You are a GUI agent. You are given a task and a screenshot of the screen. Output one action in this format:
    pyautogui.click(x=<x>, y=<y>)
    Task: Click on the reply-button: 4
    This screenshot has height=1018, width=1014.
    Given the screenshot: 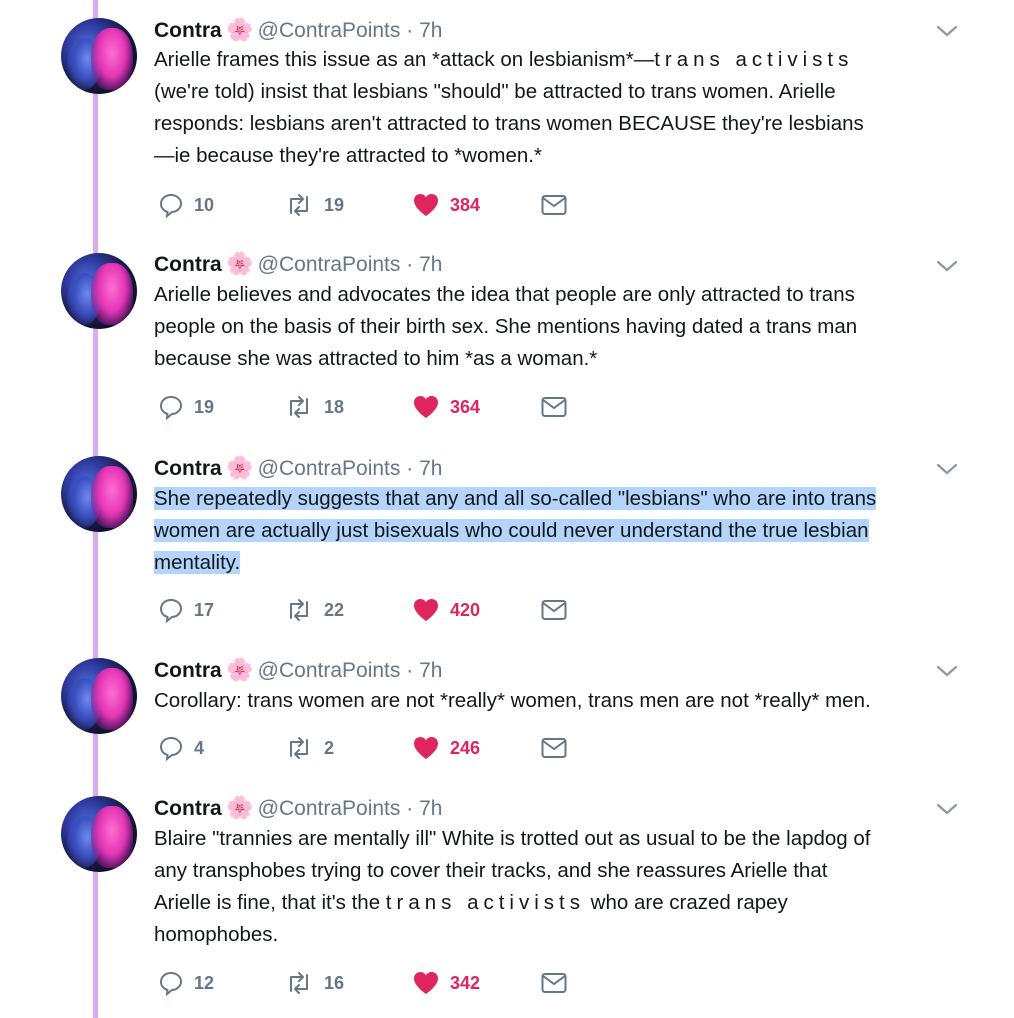 What is the action you would take?
    pyautogui.click(x=181, y=748)
    